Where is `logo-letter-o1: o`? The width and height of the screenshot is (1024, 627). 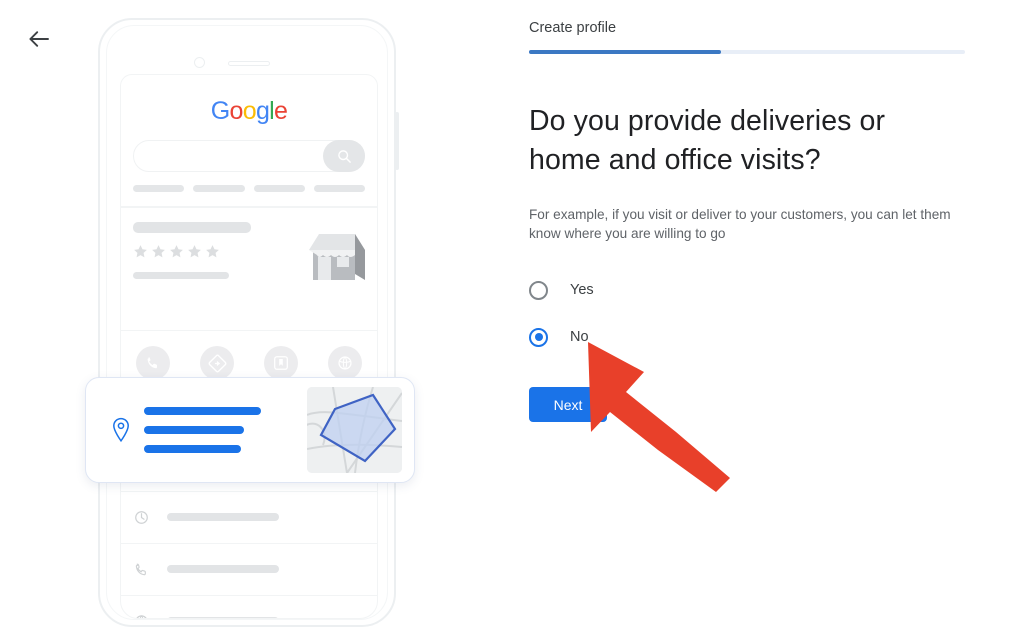
logo-letter-o1: o is located at coordinates (236, 111).